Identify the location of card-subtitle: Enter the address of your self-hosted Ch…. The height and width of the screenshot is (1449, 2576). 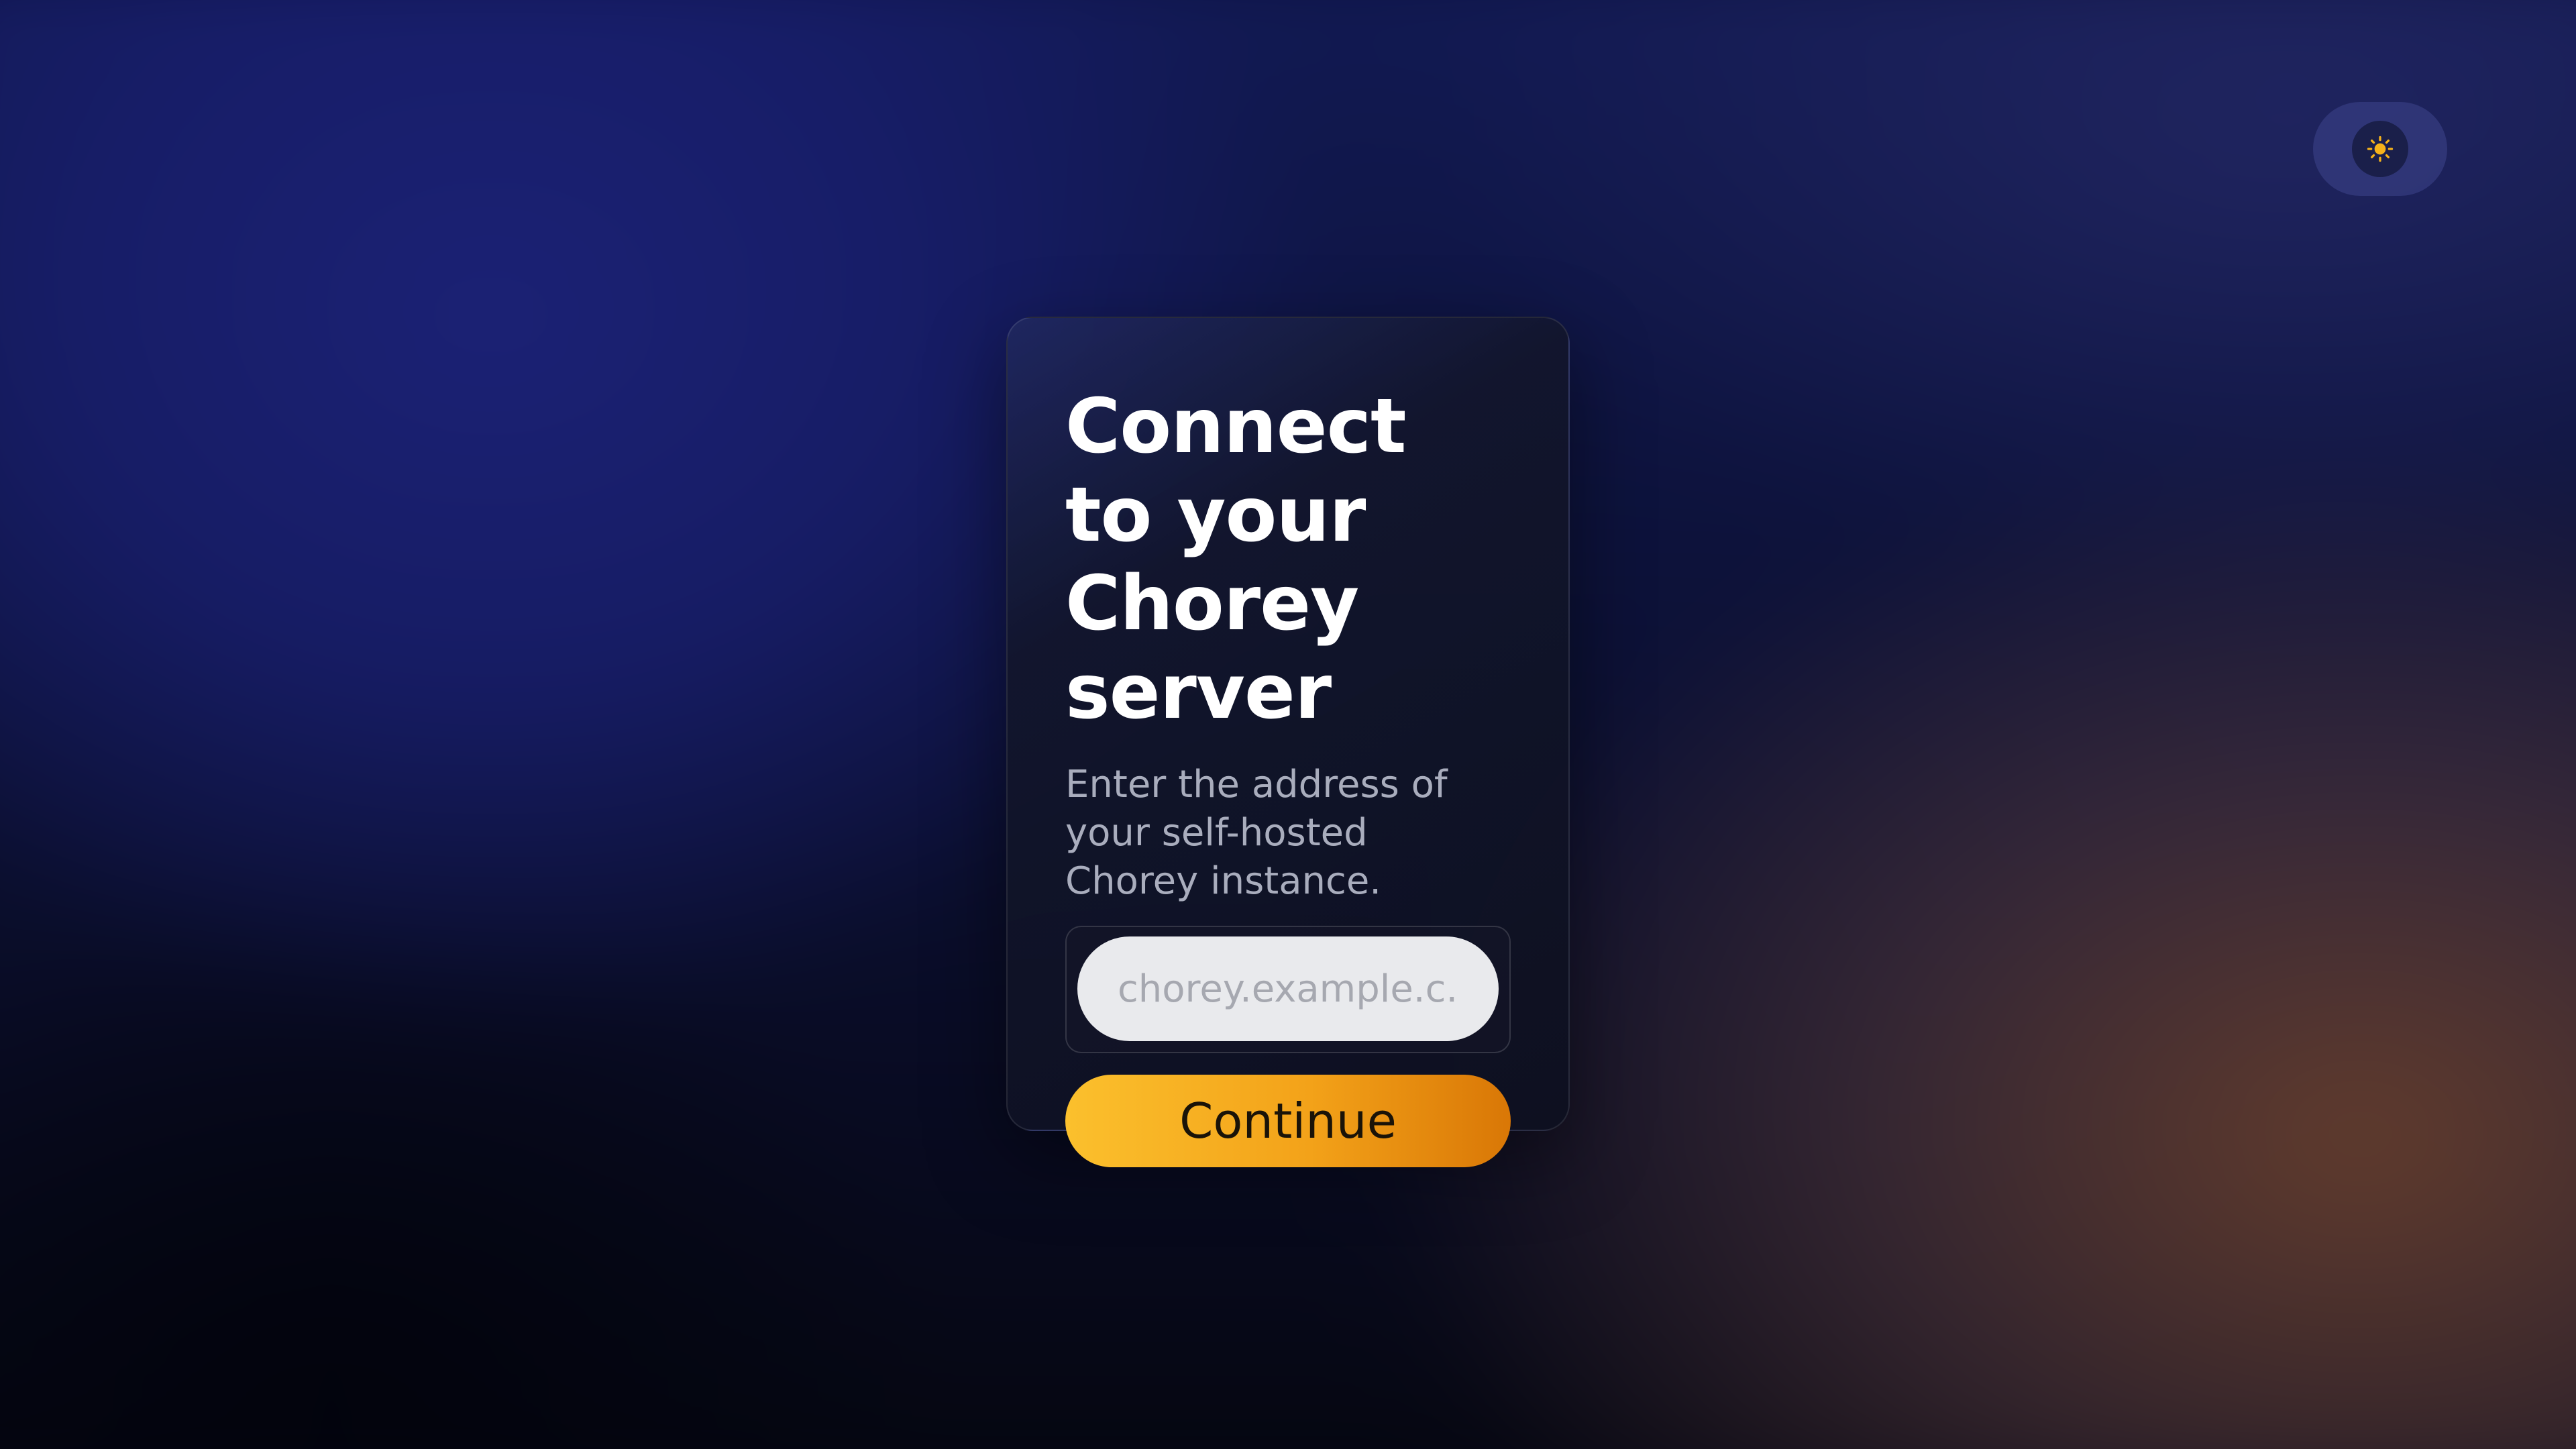
(1256, 833).